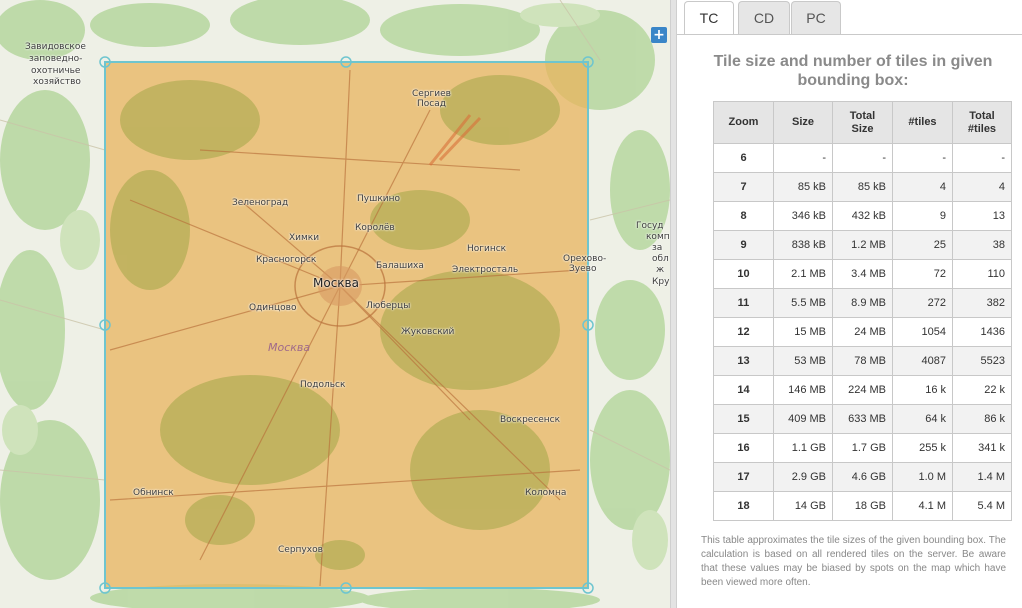  Describe the element at coordinates (982, 216) in the screenshot. I see `cell-total-tiles: 13` at that location.